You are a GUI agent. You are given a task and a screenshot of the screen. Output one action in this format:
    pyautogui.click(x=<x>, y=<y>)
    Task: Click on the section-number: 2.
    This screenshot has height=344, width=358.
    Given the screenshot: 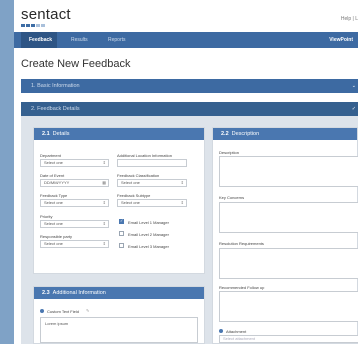 What is the action you would take?
    pyautogui.click(x=33, y=109)
    